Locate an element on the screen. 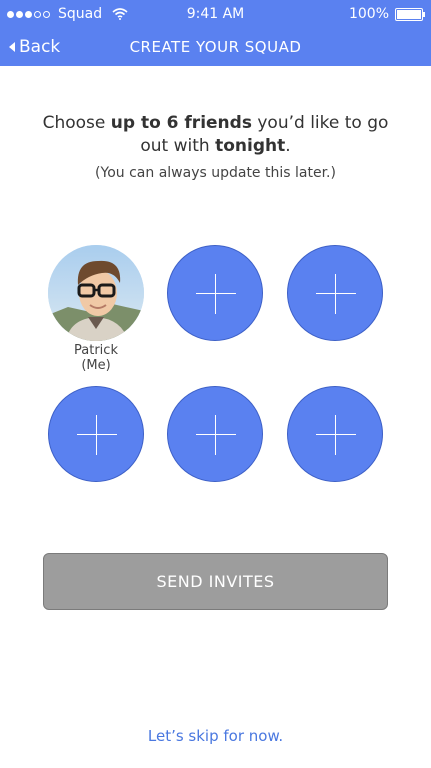  nav-bar: Back CREATE YOUR SQUAD is located at coordinates (215, 48).